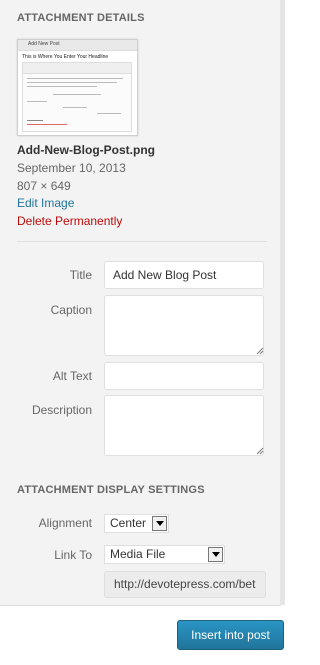  Describe the element at coordinates (71, 310) in the screenshot. I see `caption-label: Caption` at that location.